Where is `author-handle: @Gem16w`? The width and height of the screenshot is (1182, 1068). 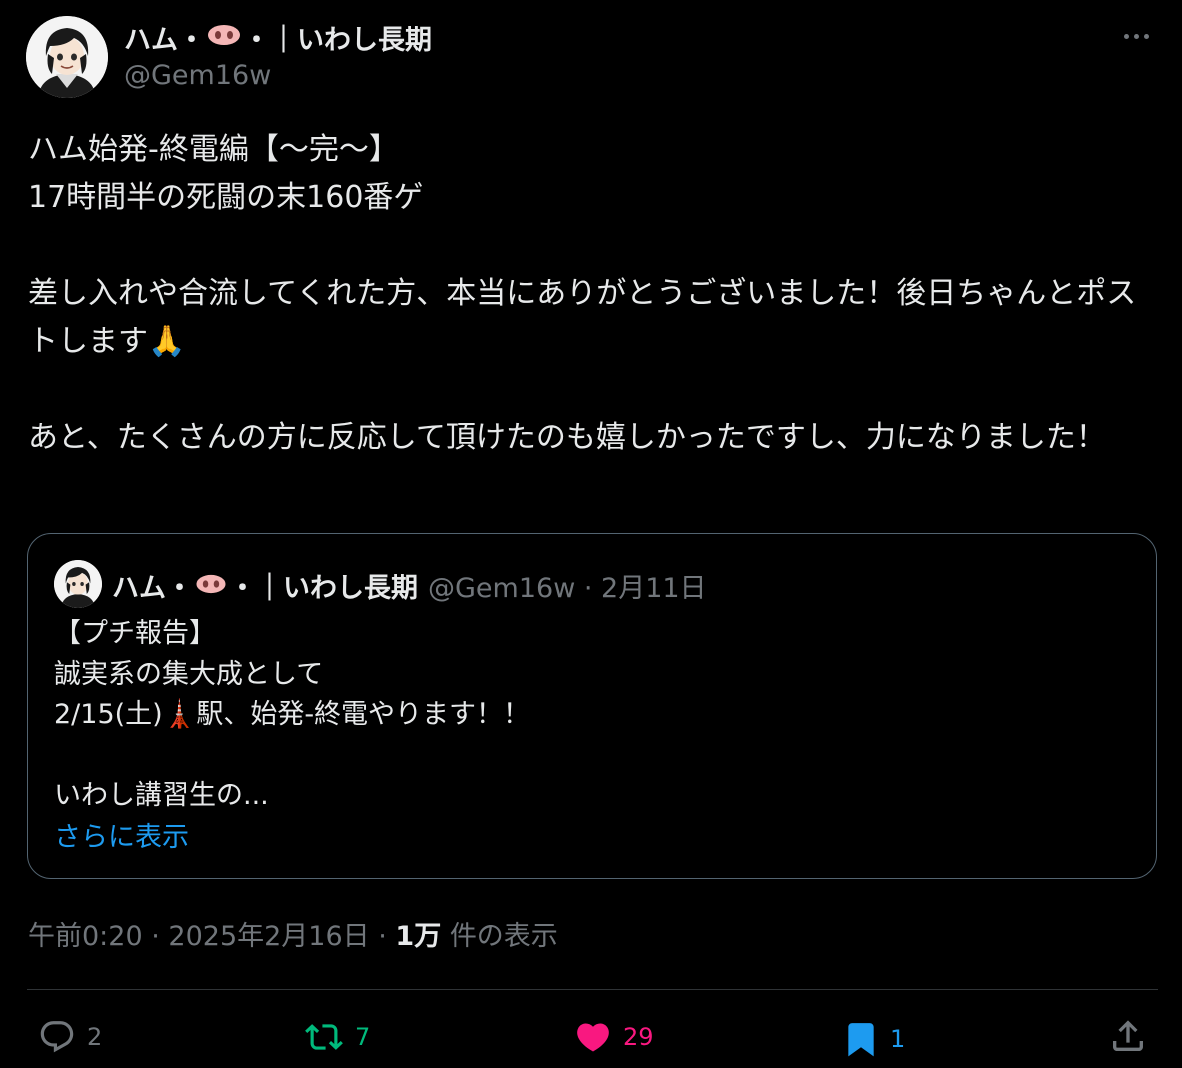
author-handle: @Gem16w is located at coordinates (197, 75).